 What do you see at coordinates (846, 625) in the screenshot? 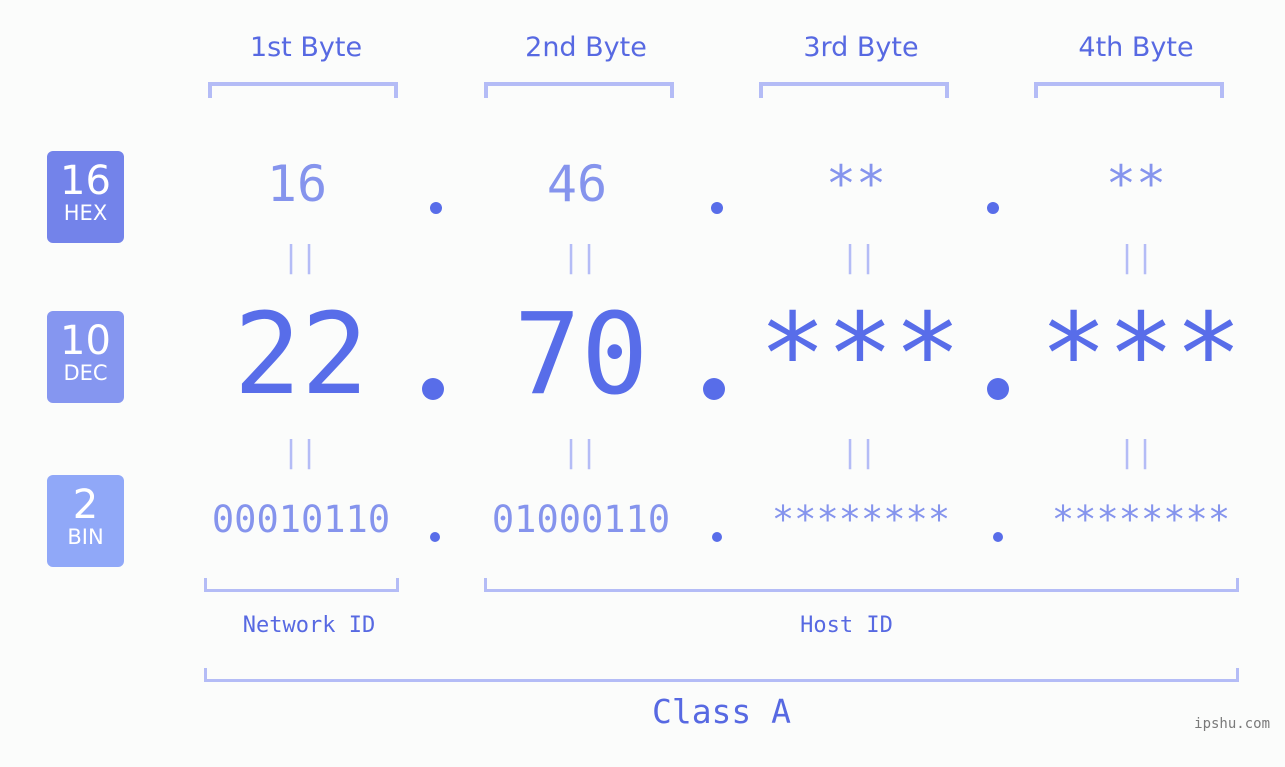
I see `host-id-label: Host ID` at bounding box center [846, 625].